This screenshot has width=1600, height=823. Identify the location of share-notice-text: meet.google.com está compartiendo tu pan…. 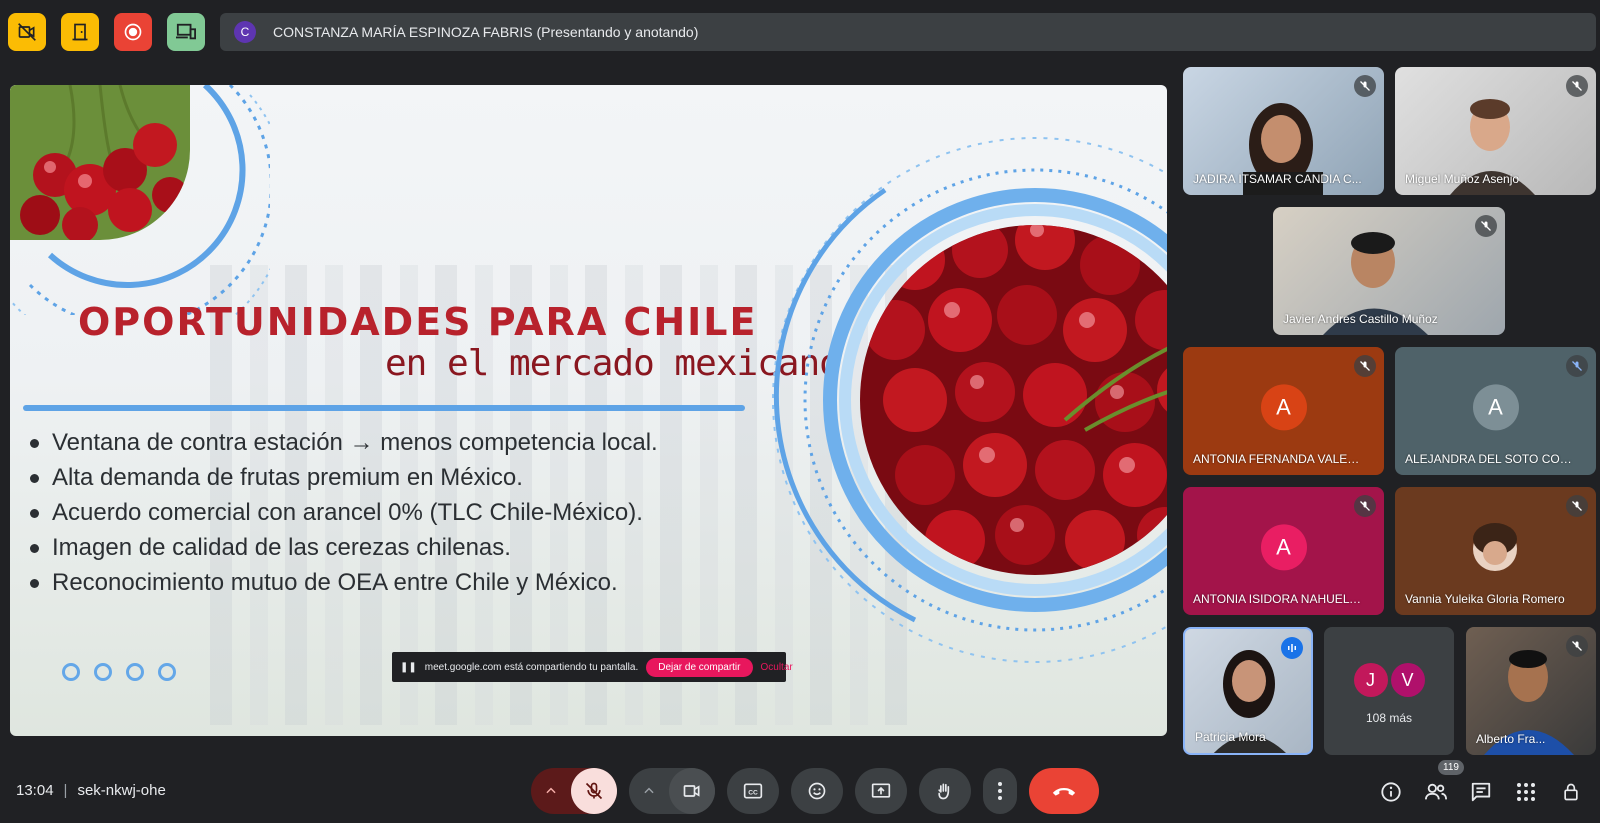
(531, 667).